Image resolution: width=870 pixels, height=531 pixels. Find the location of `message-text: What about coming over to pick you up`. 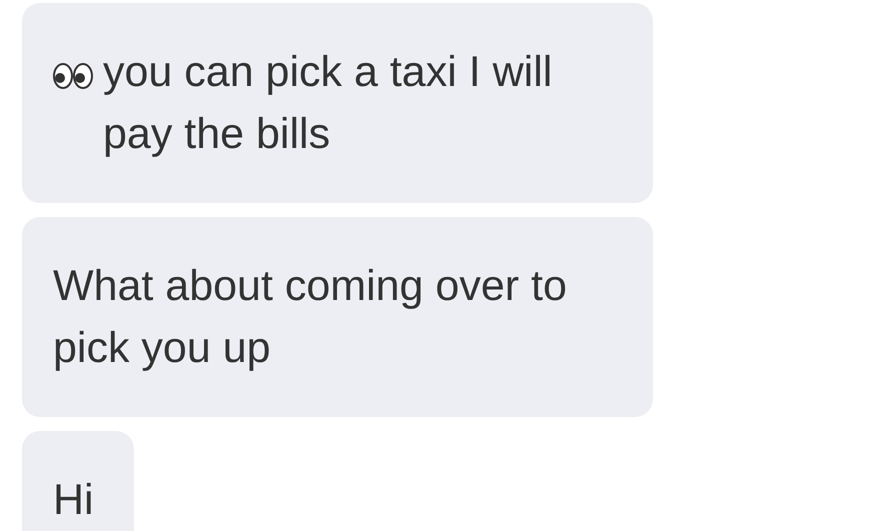

message-text: What about coming over to pick you up is located at coordinates (310, 317).